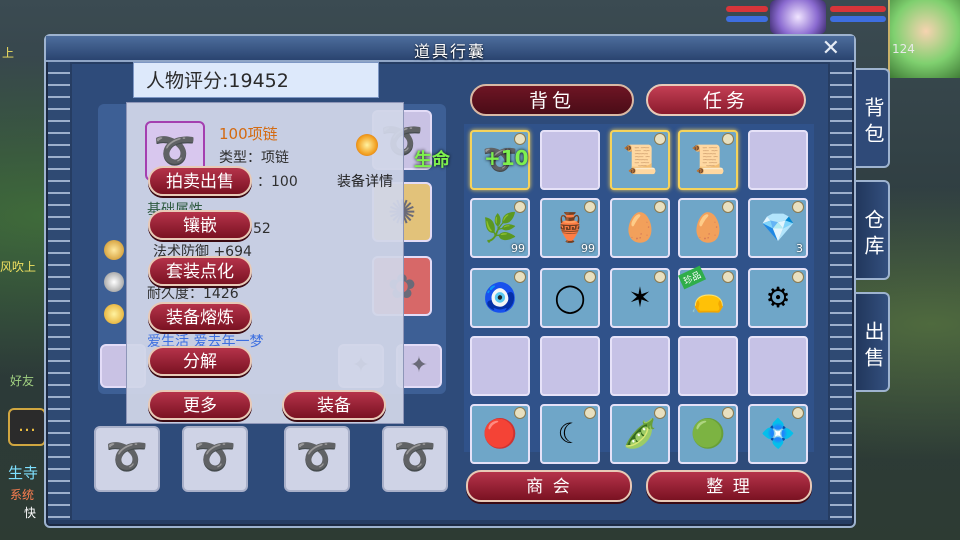 The image size is (960, 540). Describe the element at coordinates (254, 158) in the screenshot. I see `item-type: 类型：项链` at that location.